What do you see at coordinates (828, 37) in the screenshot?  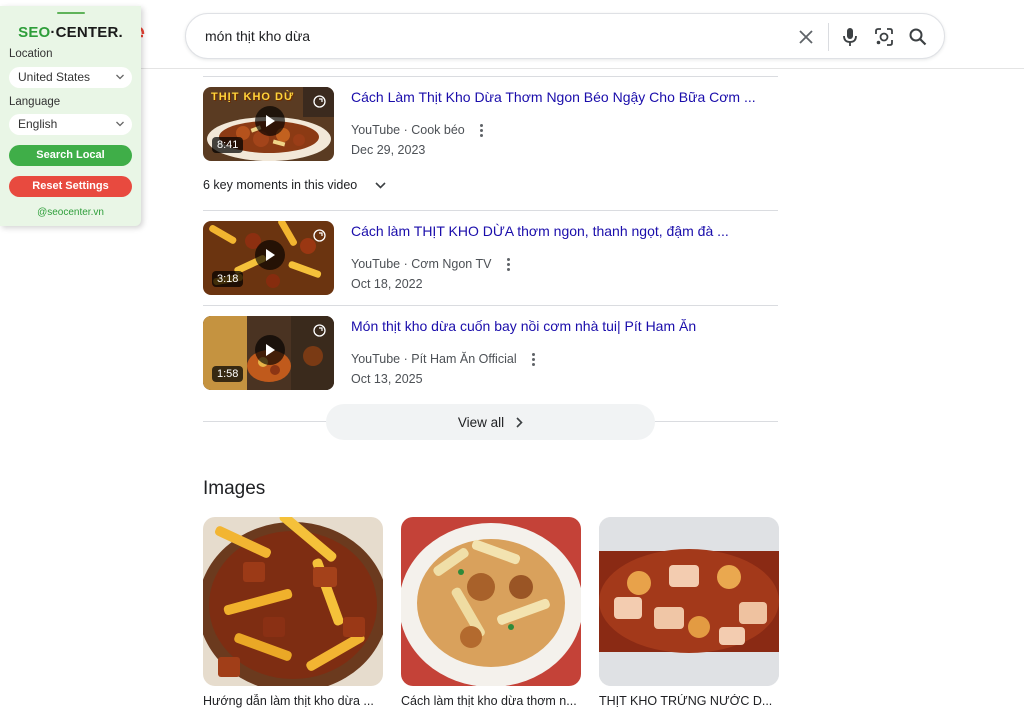 I see `search-box-divider` at bounding box center [828, 37].